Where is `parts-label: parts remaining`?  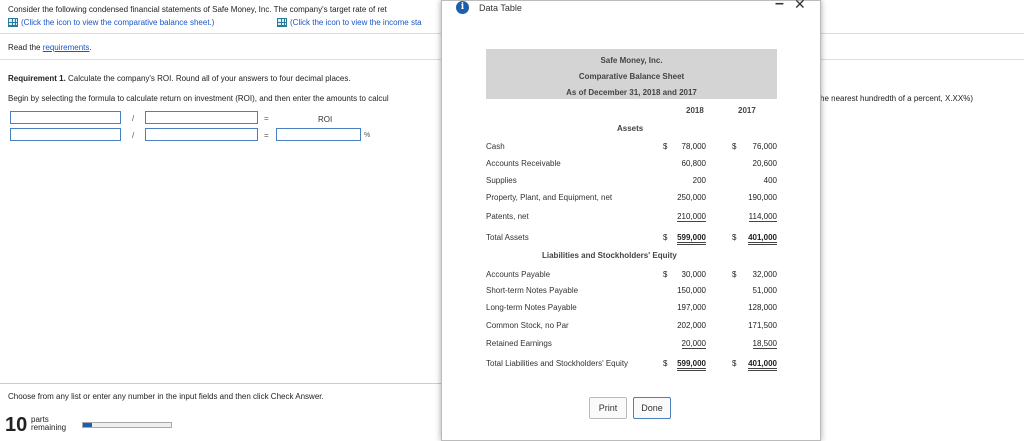
parts-label: parts remaining is located at coordinates (49, 423).